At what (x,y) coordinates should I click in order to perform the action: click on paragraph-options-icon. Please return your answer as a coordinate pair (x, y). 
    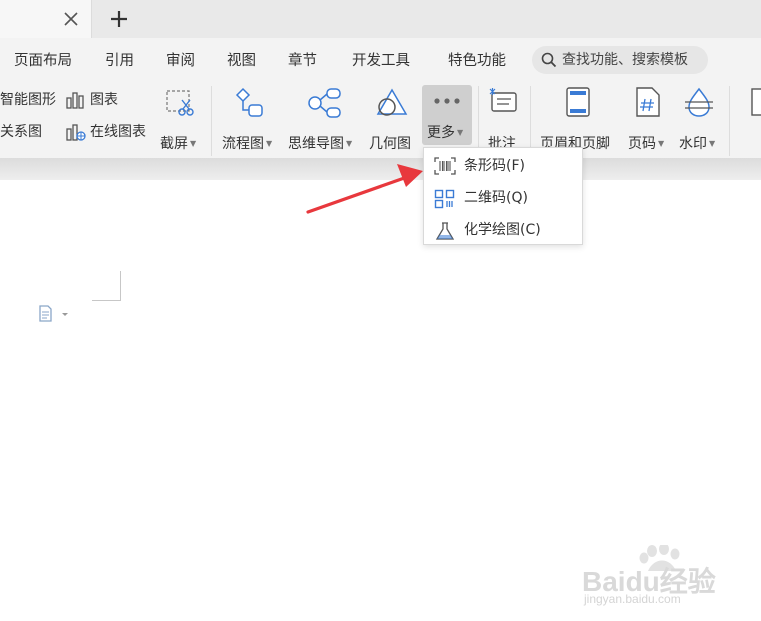
    Looking at the image, I should click on (54, 314).